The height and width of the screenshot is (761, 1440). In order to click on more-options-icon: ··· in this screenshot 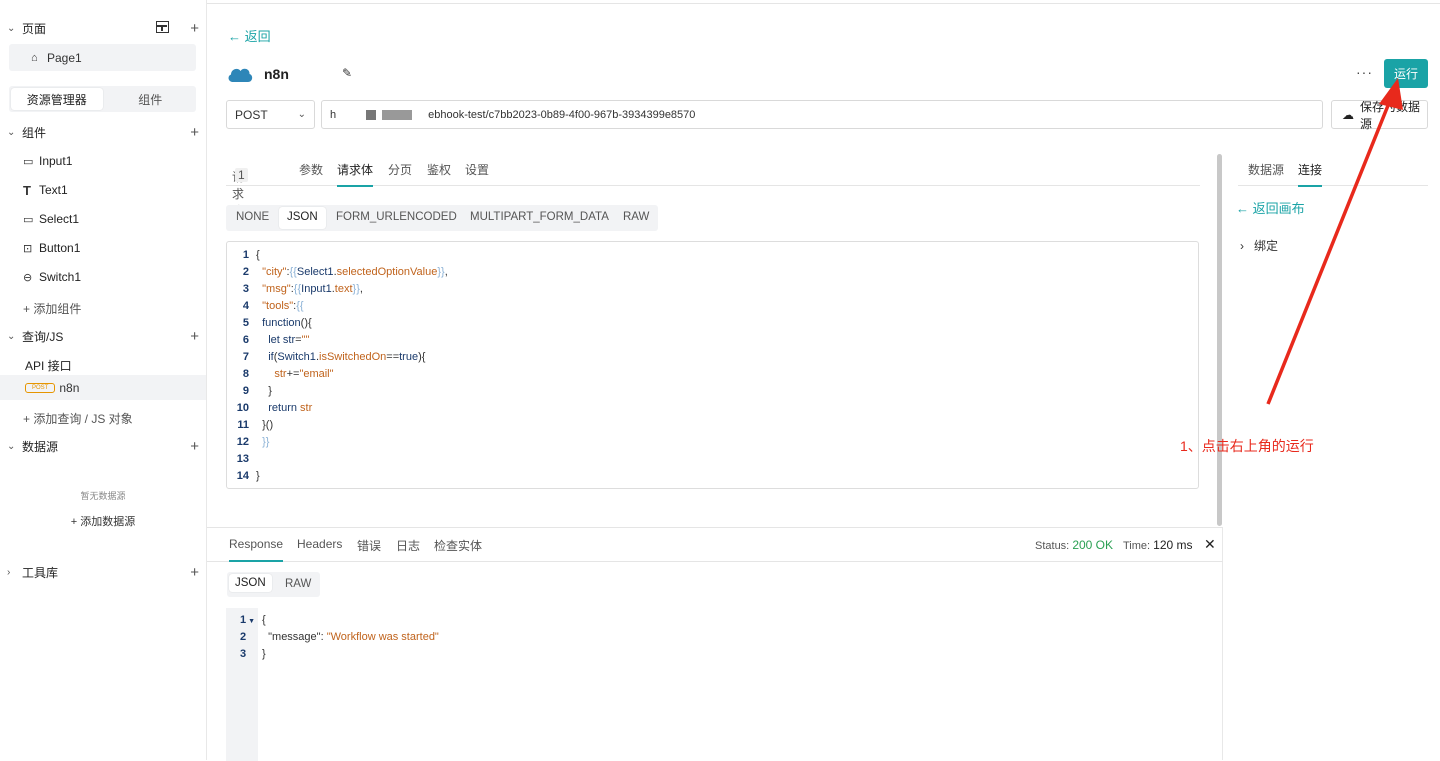, I will do `click(1364, 72)`.